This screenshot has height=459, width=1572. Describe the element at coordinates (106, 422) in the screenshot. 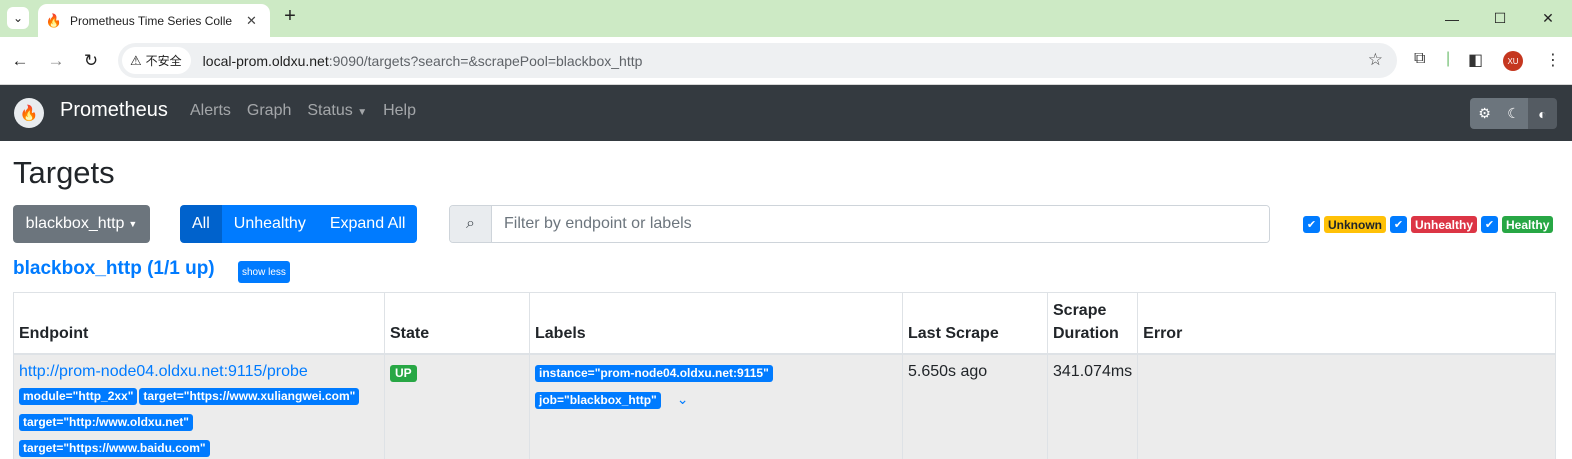

I see `param-badge: target="http:/www.oldxu.net"` at that location.